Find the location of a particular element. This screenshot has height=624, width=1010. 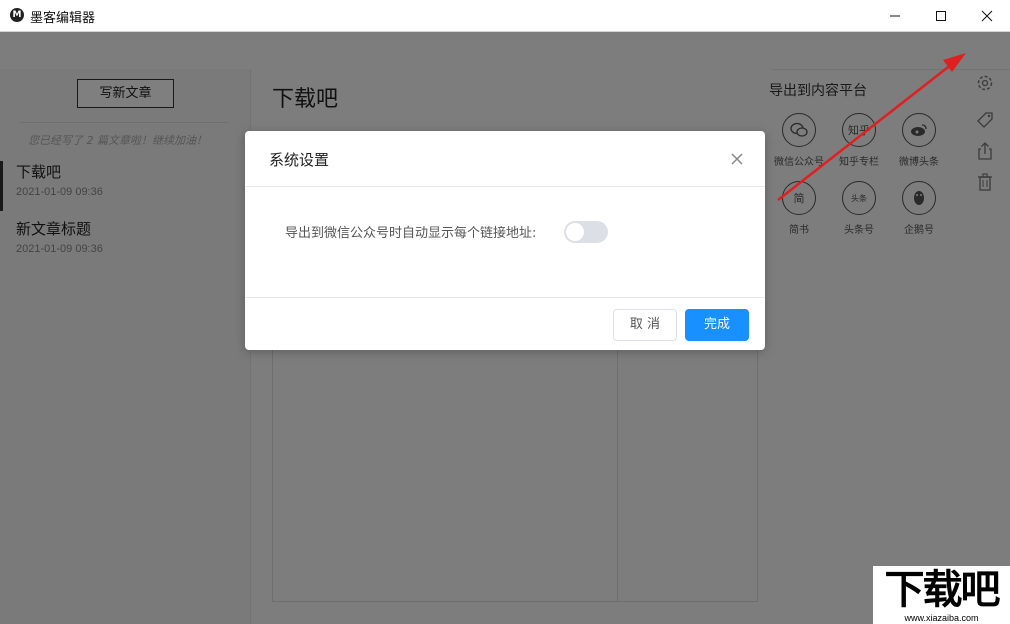

maximize-icon is located at coordinates (941, 15).